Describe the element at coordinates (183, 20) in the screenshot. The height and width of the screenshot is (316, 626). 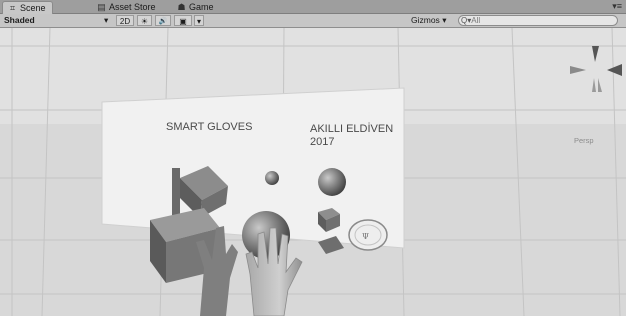
I see `effects-toggle-icon: ▣` at that location.